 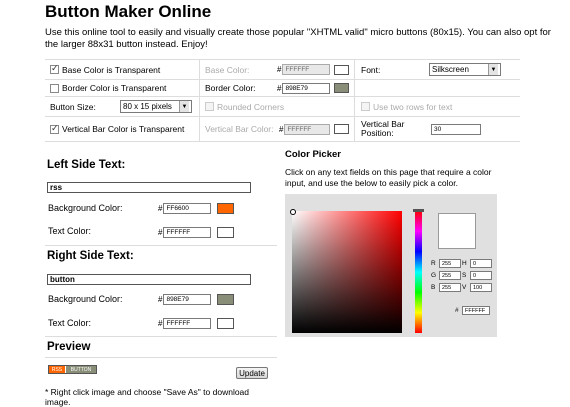 I want to click on hue-slider, so click(x=418, y=272).